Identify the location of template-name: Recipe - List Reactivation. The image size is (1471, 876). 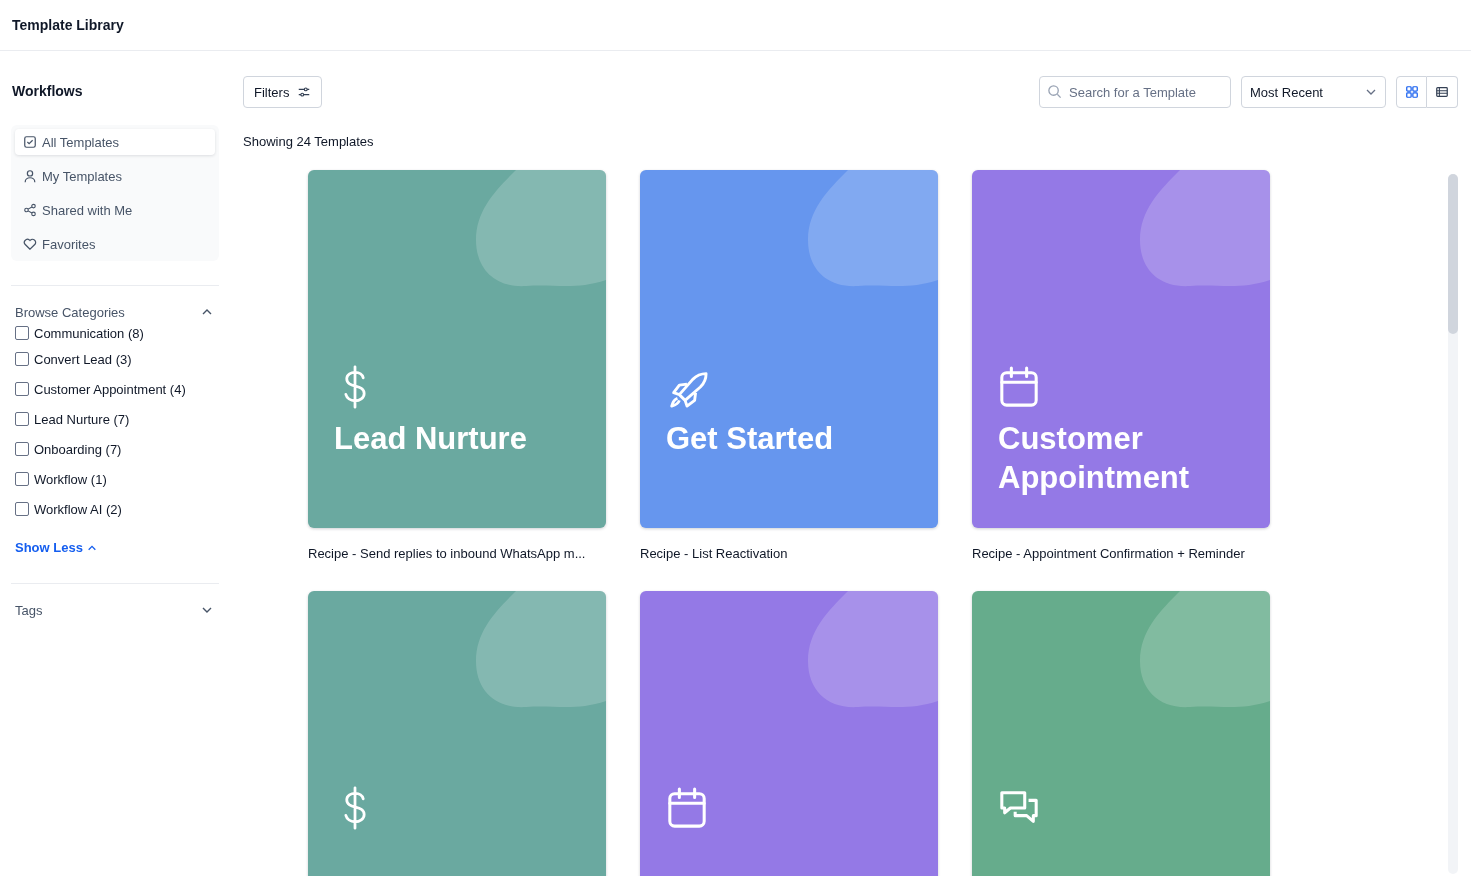
(789, 553).